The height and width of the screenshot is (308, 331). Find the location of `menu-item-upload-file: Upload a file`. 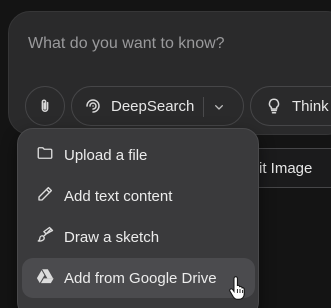

menu-item-upload-file: Upload a file is located at coordinates (138, 155).